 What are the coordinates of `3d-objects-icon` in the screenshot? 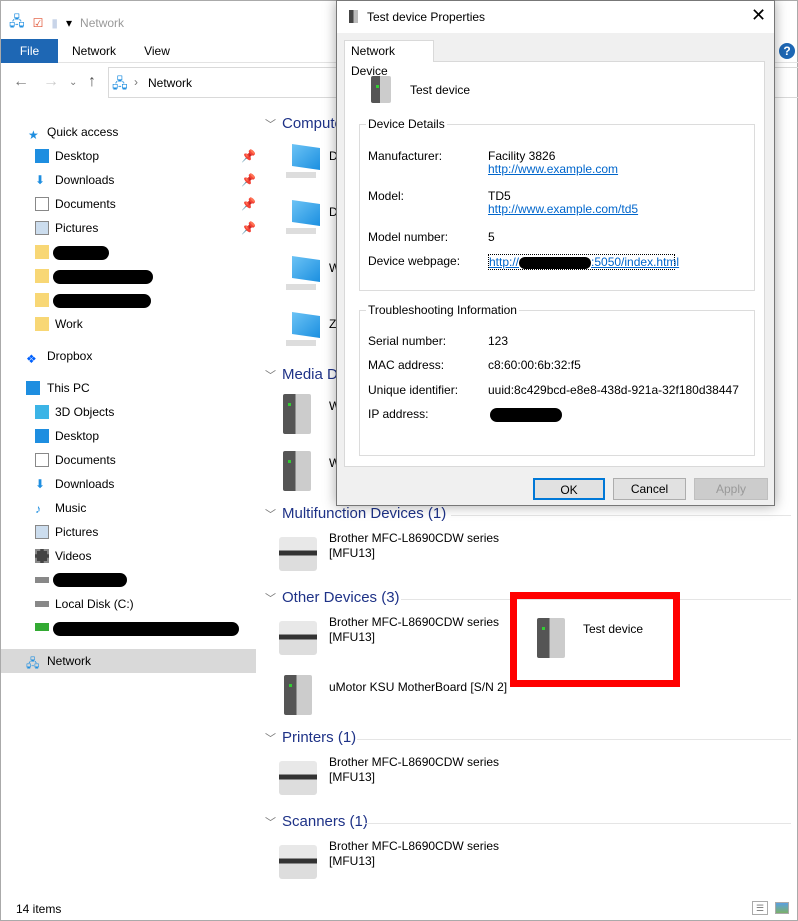 It's located at (42, 412).